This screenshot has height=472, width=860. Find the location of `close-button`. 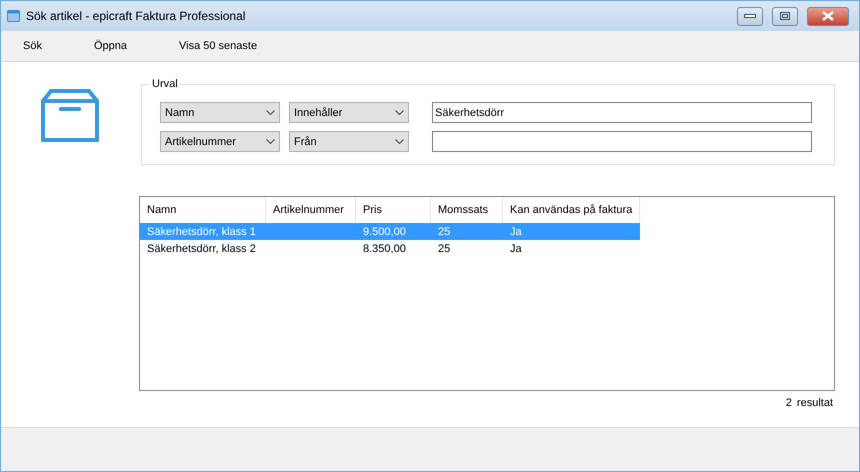

close-button is located at coordinates (828, 16).